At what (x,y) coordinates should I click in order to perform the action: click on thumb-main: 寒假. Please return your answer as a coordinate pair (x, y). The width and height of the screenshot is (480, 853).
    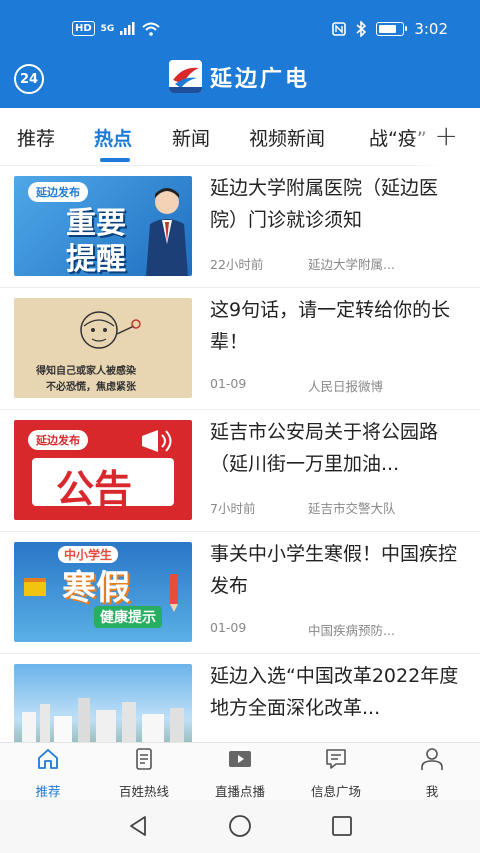
    Looking at the image, I should click on (96, 588).